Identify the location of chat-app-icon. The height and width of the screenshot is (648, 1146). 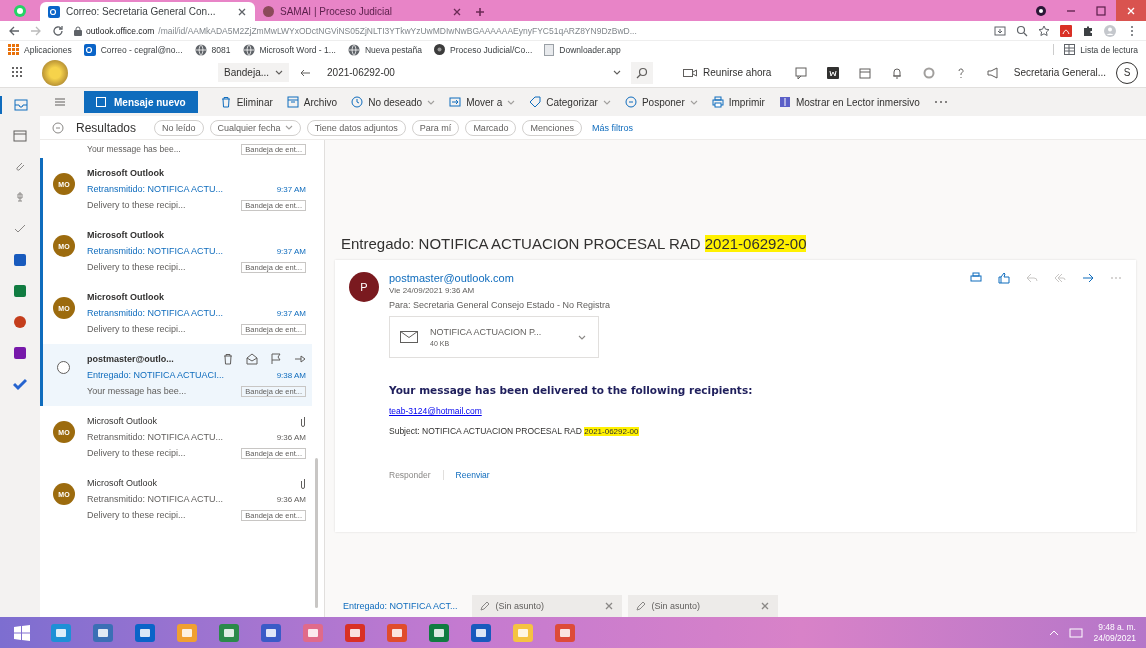
(20, 10).